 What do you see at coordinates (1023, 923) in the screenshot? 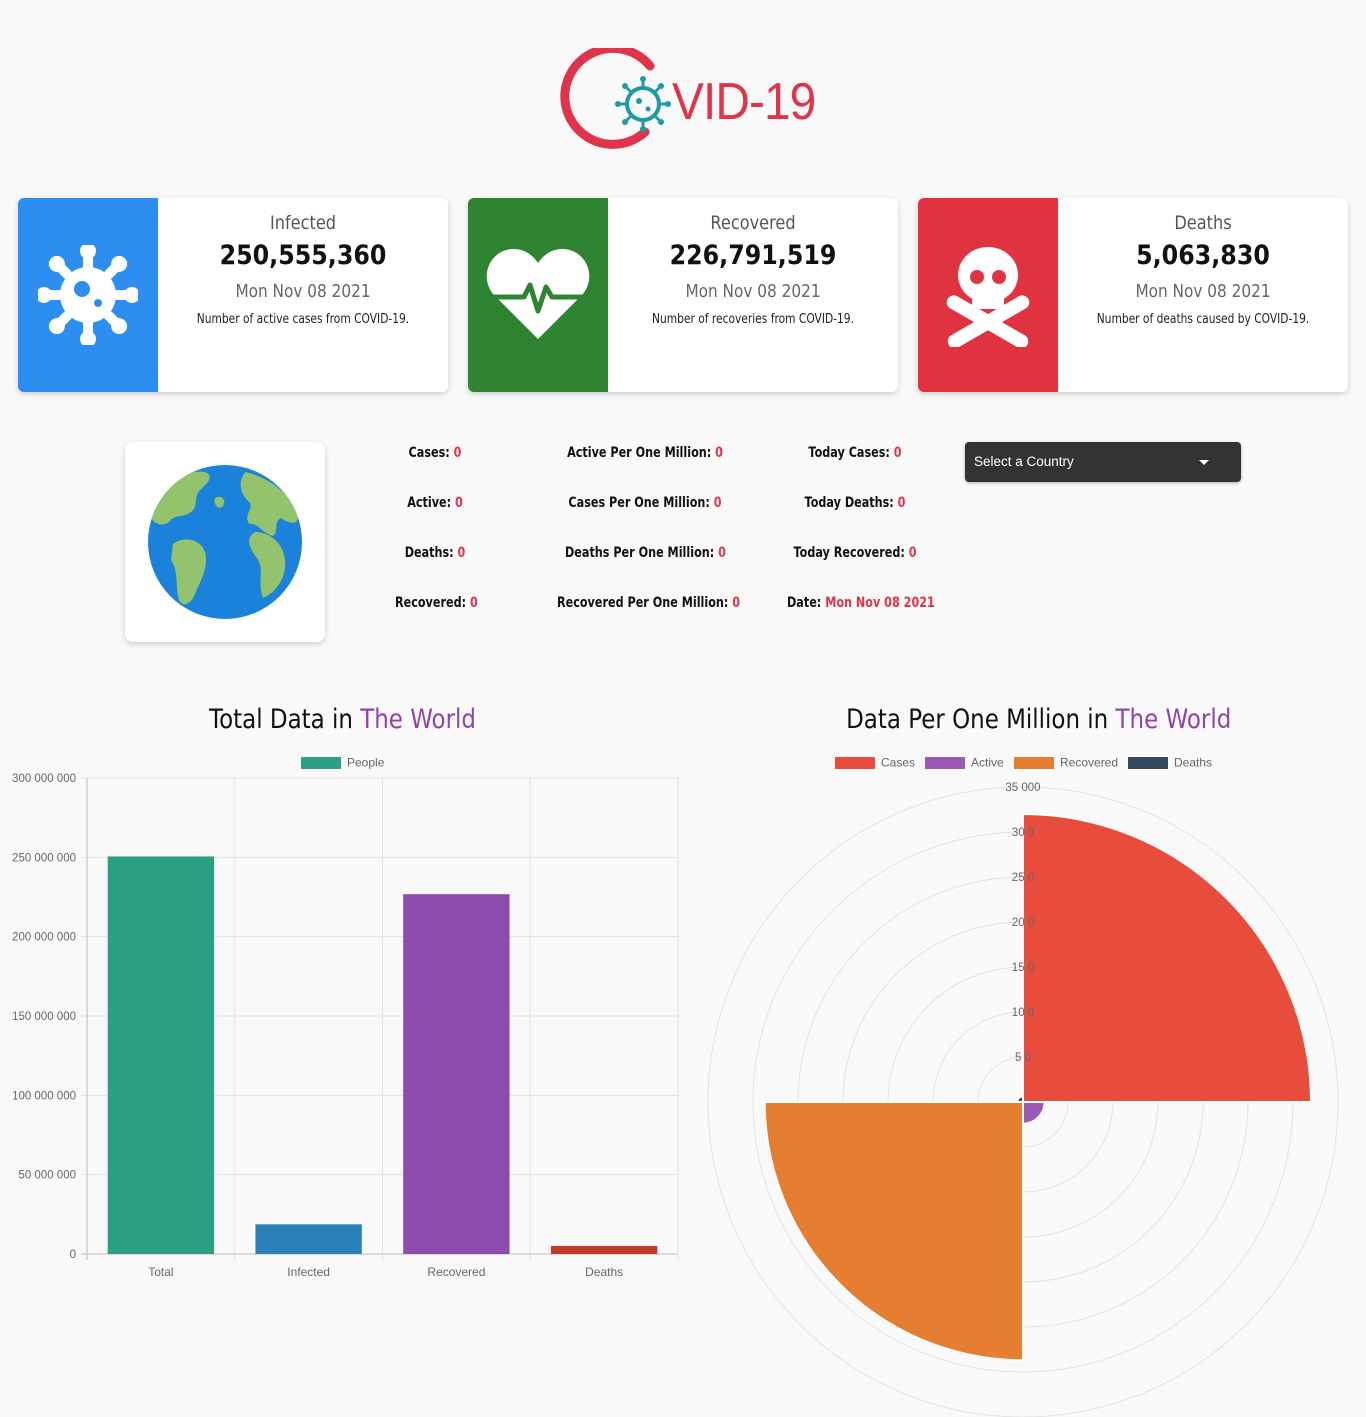
I see `r-tick-label: 20 0` at bounding box center [1023, 923].